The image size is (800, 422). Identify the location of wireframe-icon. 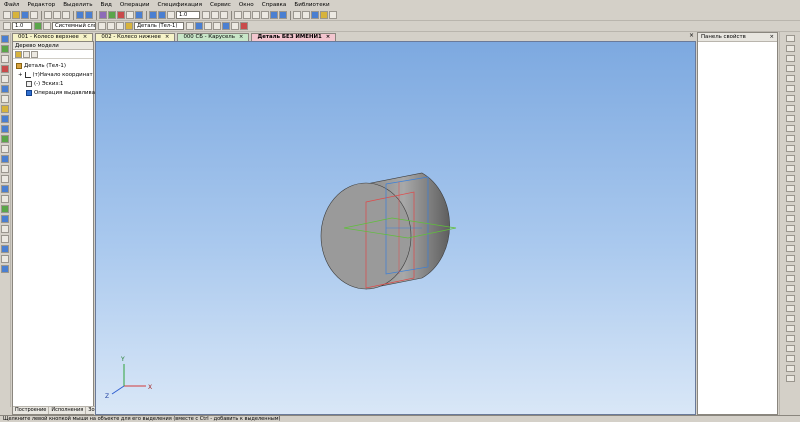
(238, 15).